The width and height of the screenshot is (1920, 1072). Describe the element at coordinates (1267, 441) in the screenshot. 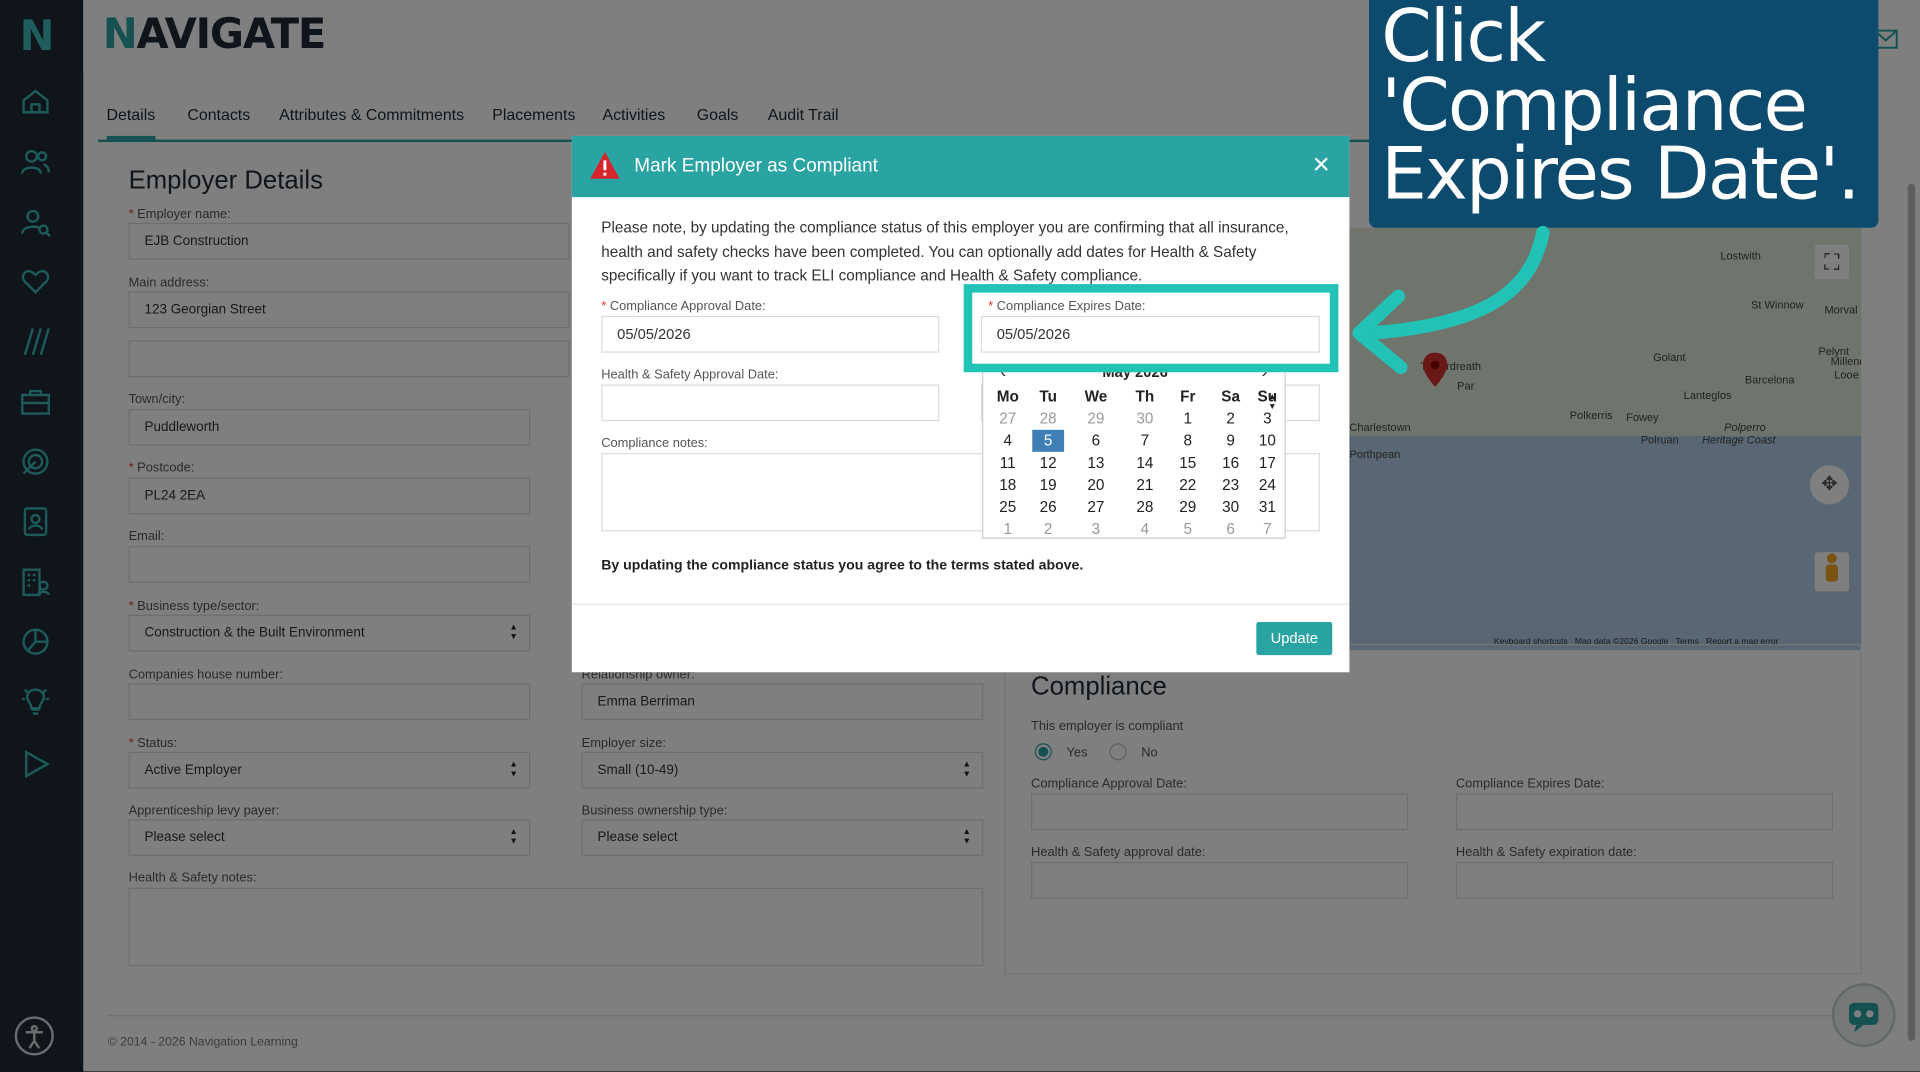

I see `calendar-day: 10` at that location.